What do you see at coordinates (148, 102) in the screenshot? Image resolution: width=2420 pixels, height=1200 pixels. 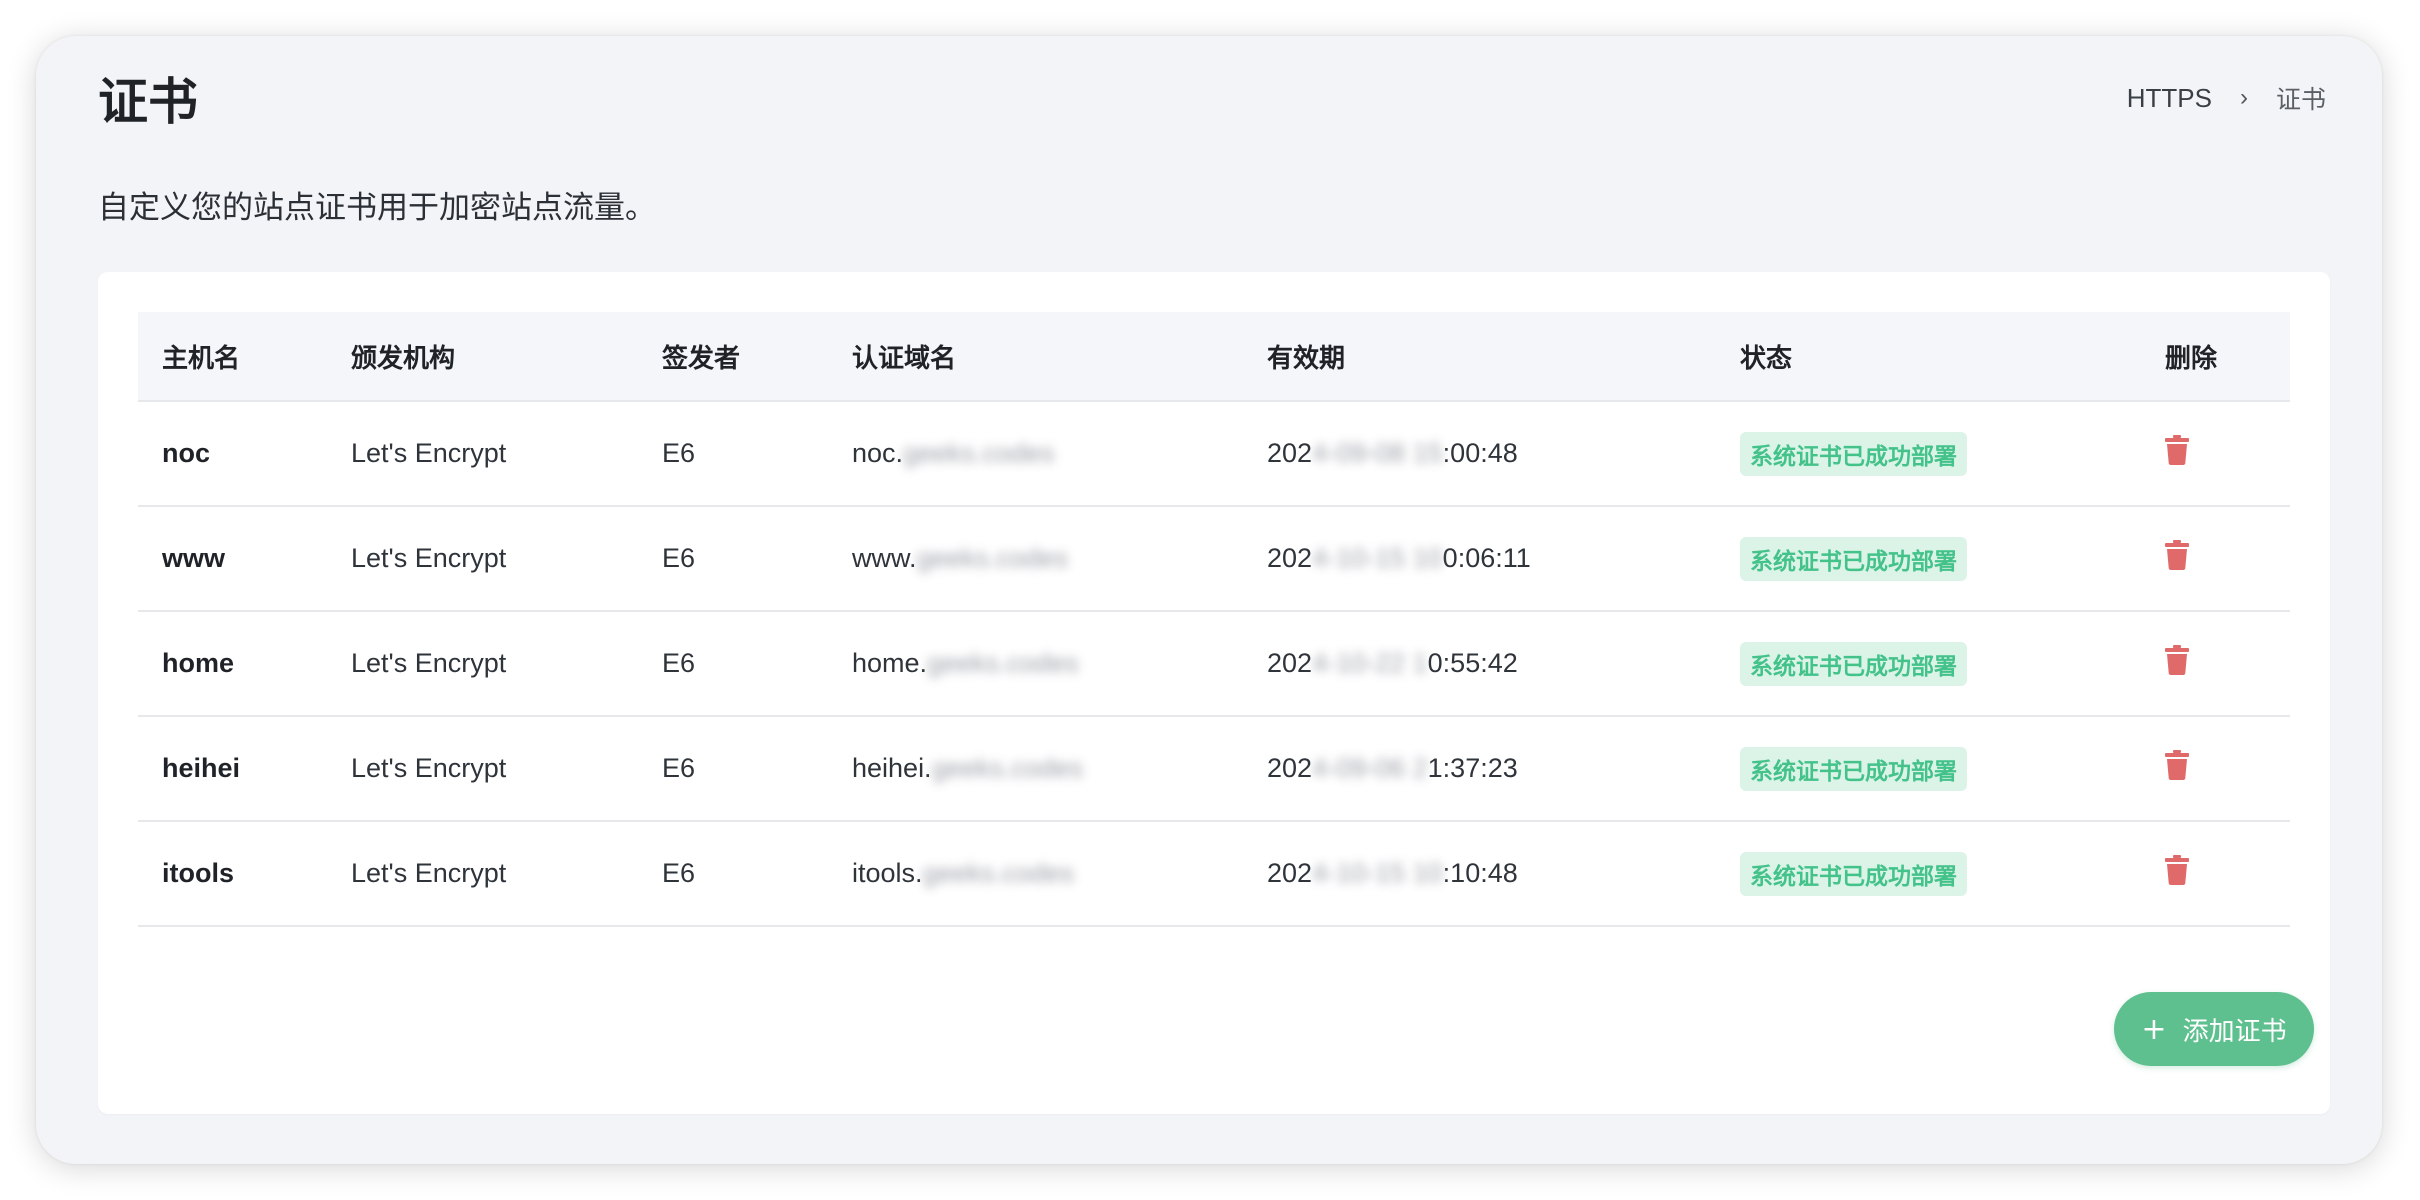 I see `page-title: 证书` at bounding box center [148, 102].